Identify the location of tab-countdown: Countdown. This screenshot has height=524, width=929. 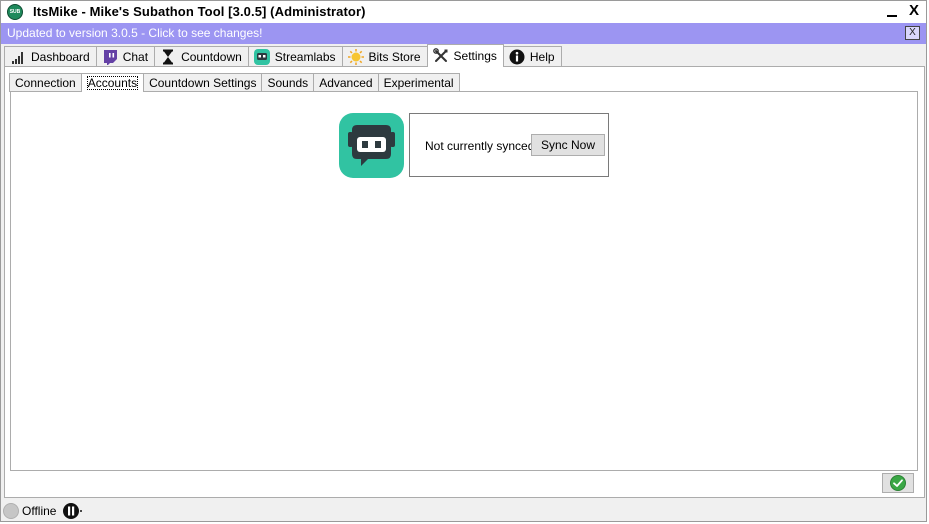
(201, 56).